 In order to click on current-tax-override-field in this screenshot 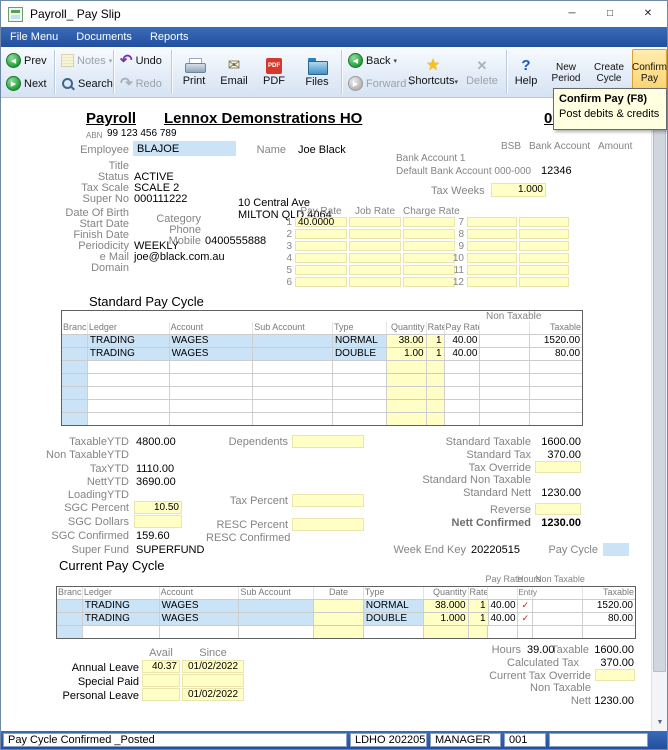, I will do `click(615, 675)`.